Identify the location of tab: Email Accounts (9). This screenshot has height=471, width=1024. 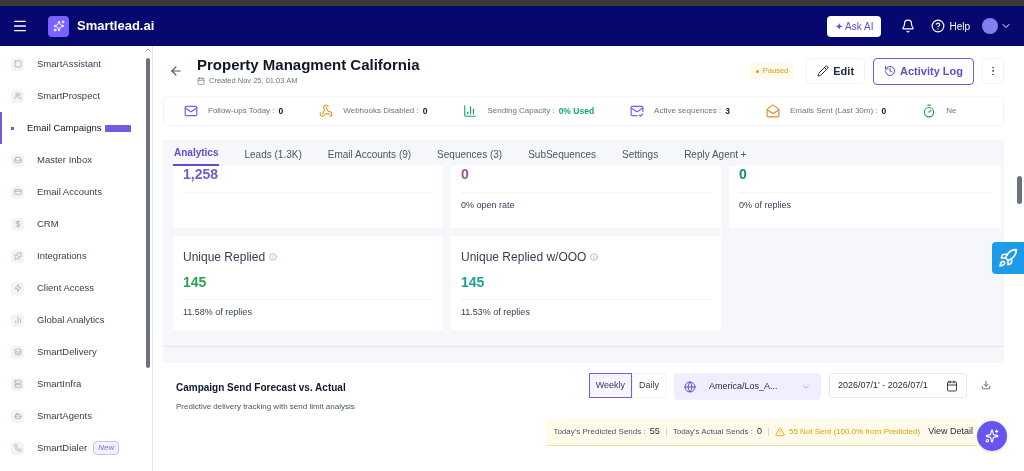
(369, 156).